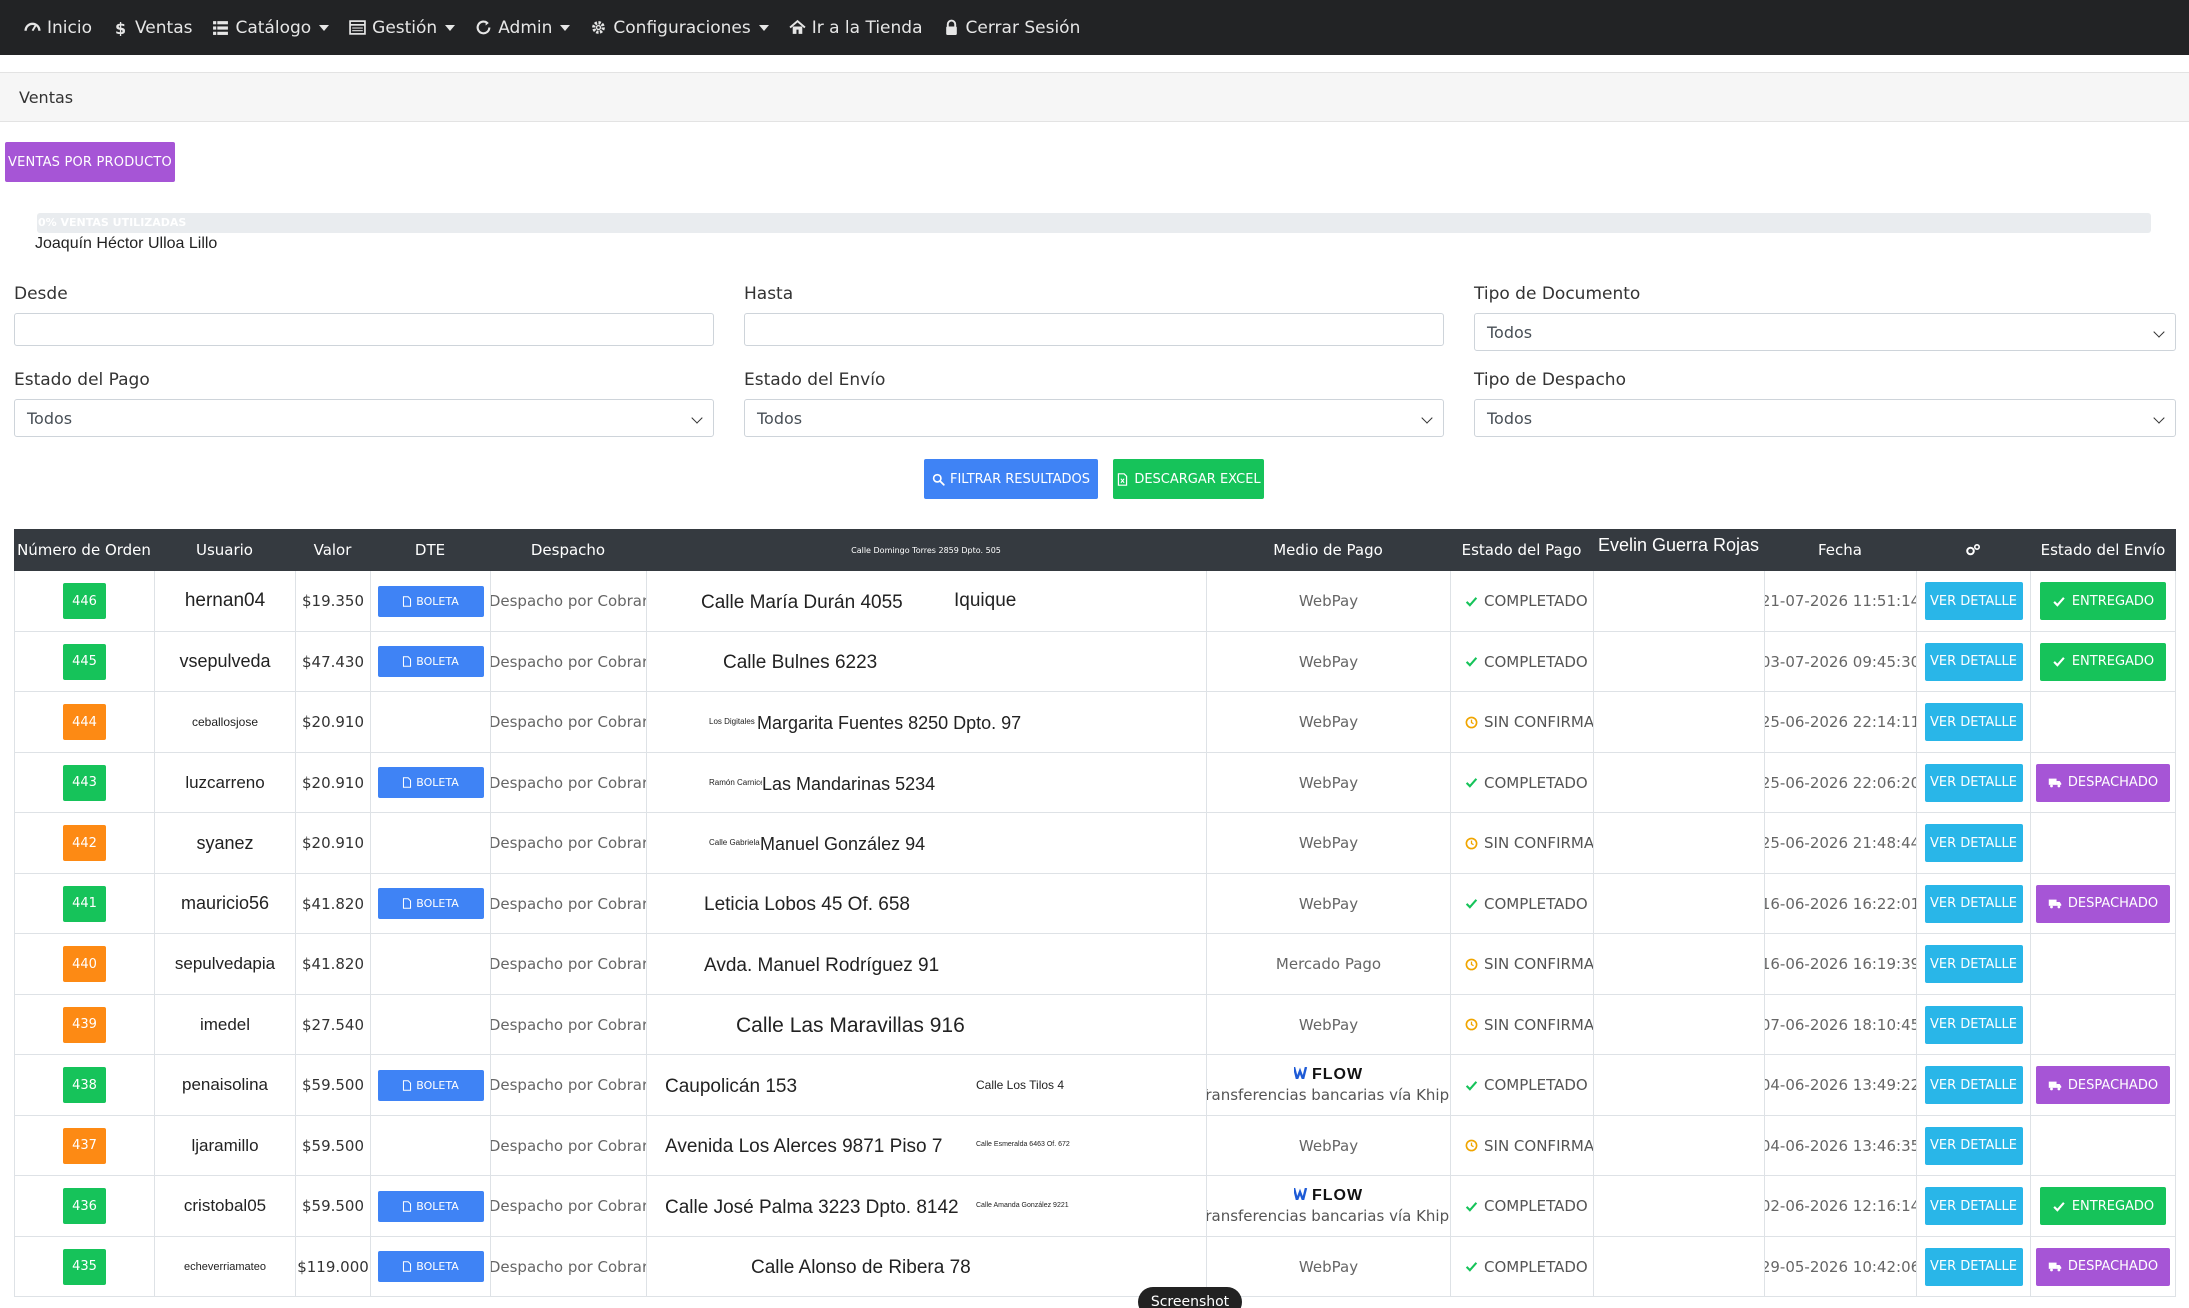 This screenshot has height=1308, width=2189. What do you see at coordinates (224, 1266) in the screenshot?
I see `user-cell: echeverriamateo` at bounding box center [224, 1266].